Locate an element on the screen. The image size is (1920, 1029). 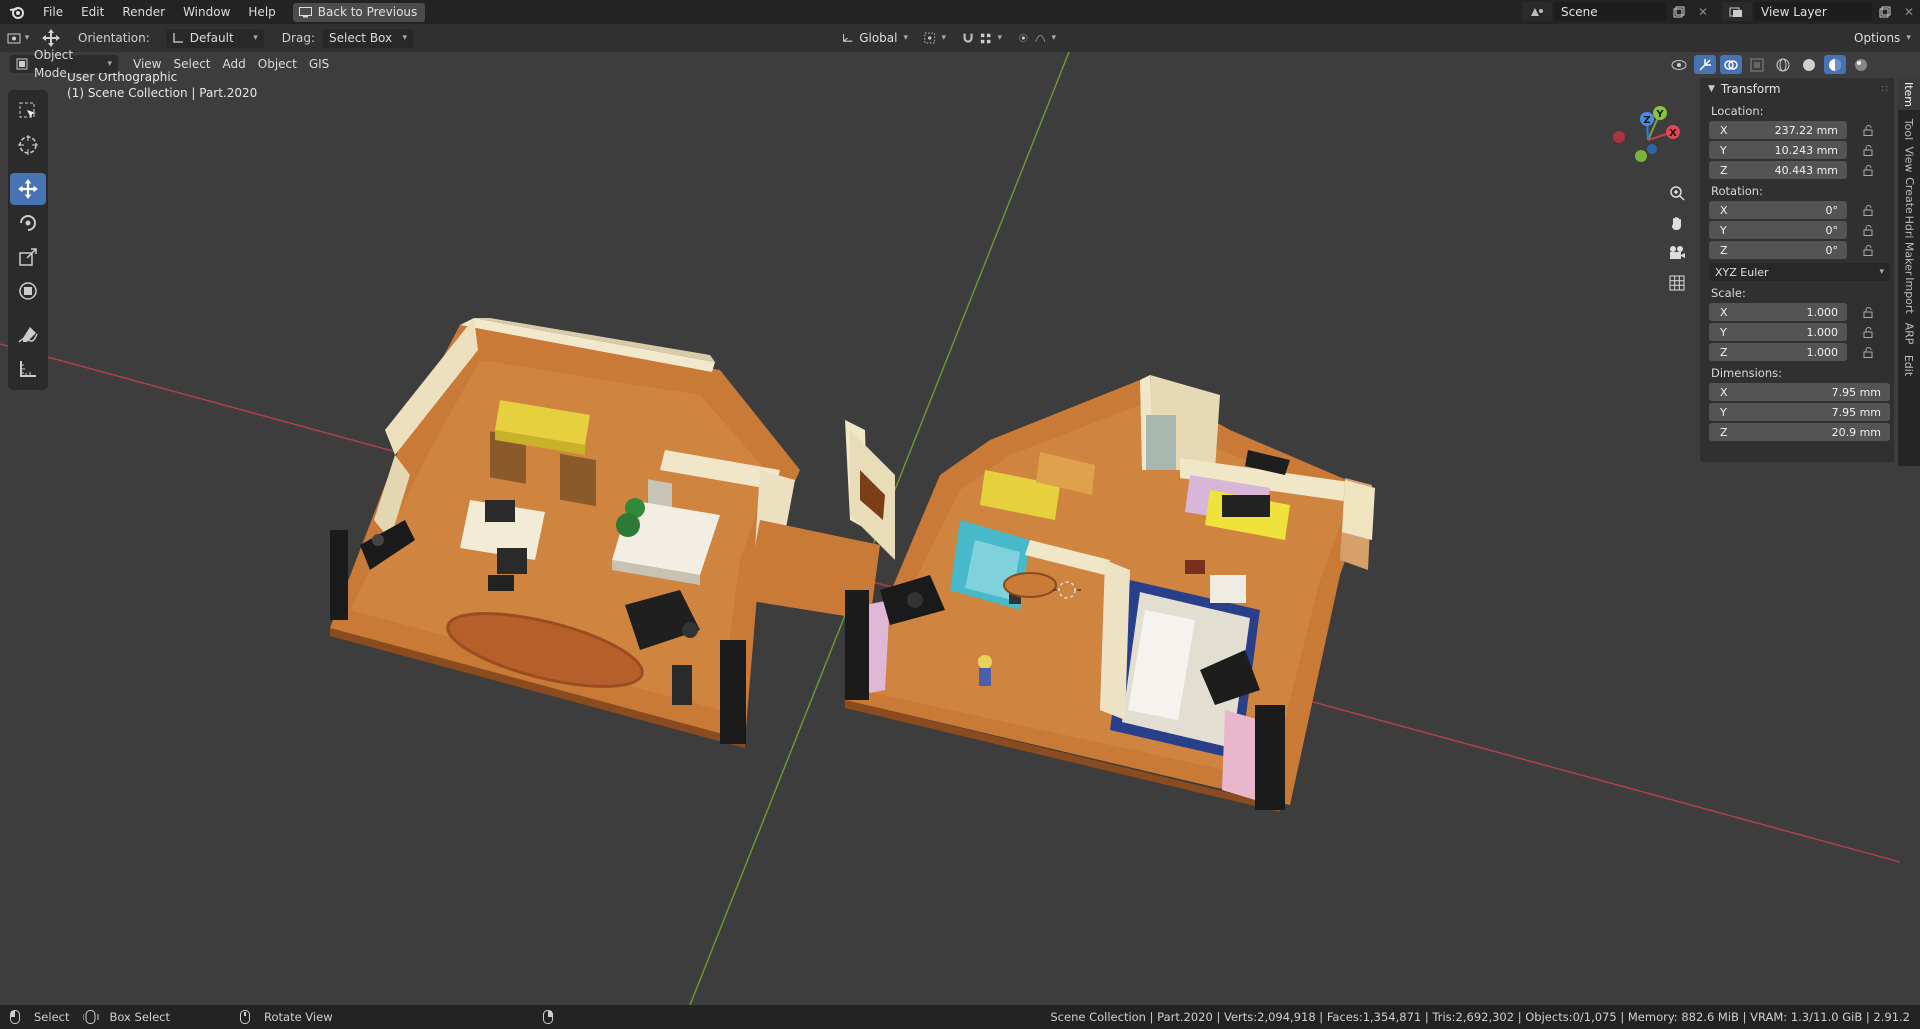
scale-row: X 1.000 is located at coordinates (1801, 312).